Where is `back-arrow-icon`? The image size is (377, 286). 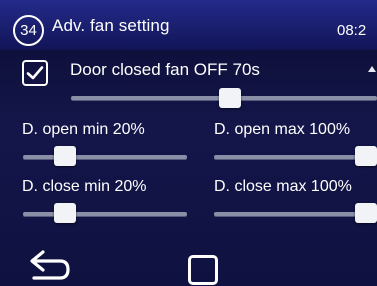
back-arrow-icon is located at coordinates (50, 265).